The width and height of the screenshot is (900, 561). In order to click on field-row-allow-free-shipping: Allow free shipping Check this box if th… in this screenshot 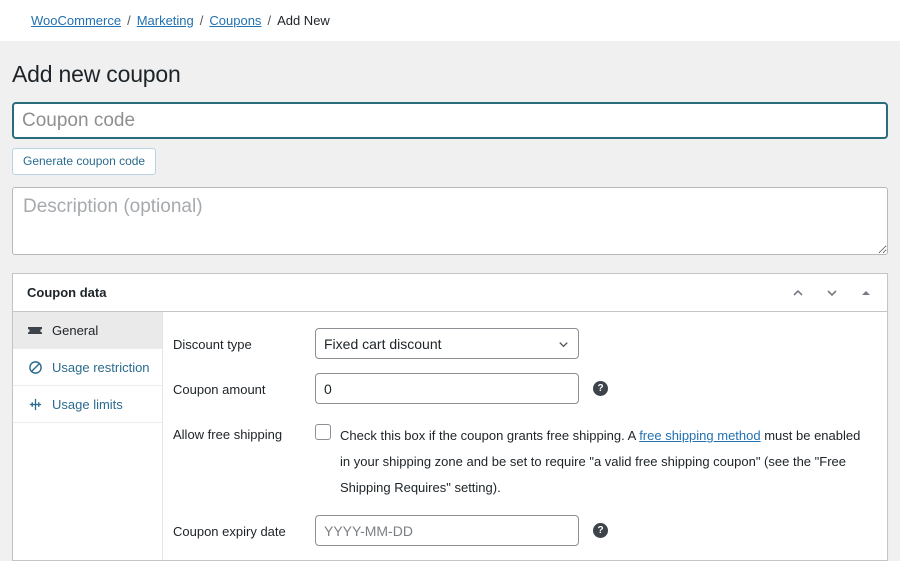, I will do `click(525, 459)`.